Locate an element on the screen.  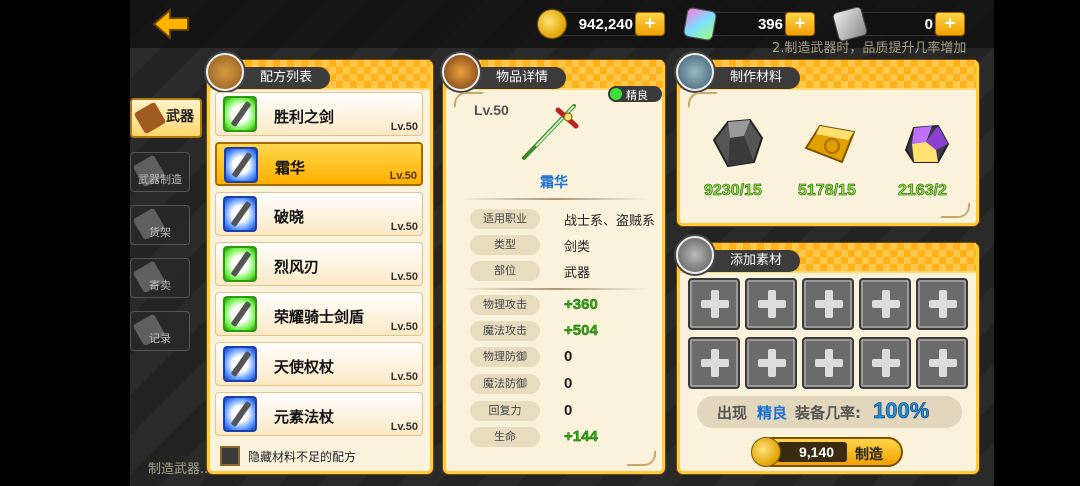
recipe-item: 破晓 Lv.50 is located at coordinates (319, 214).